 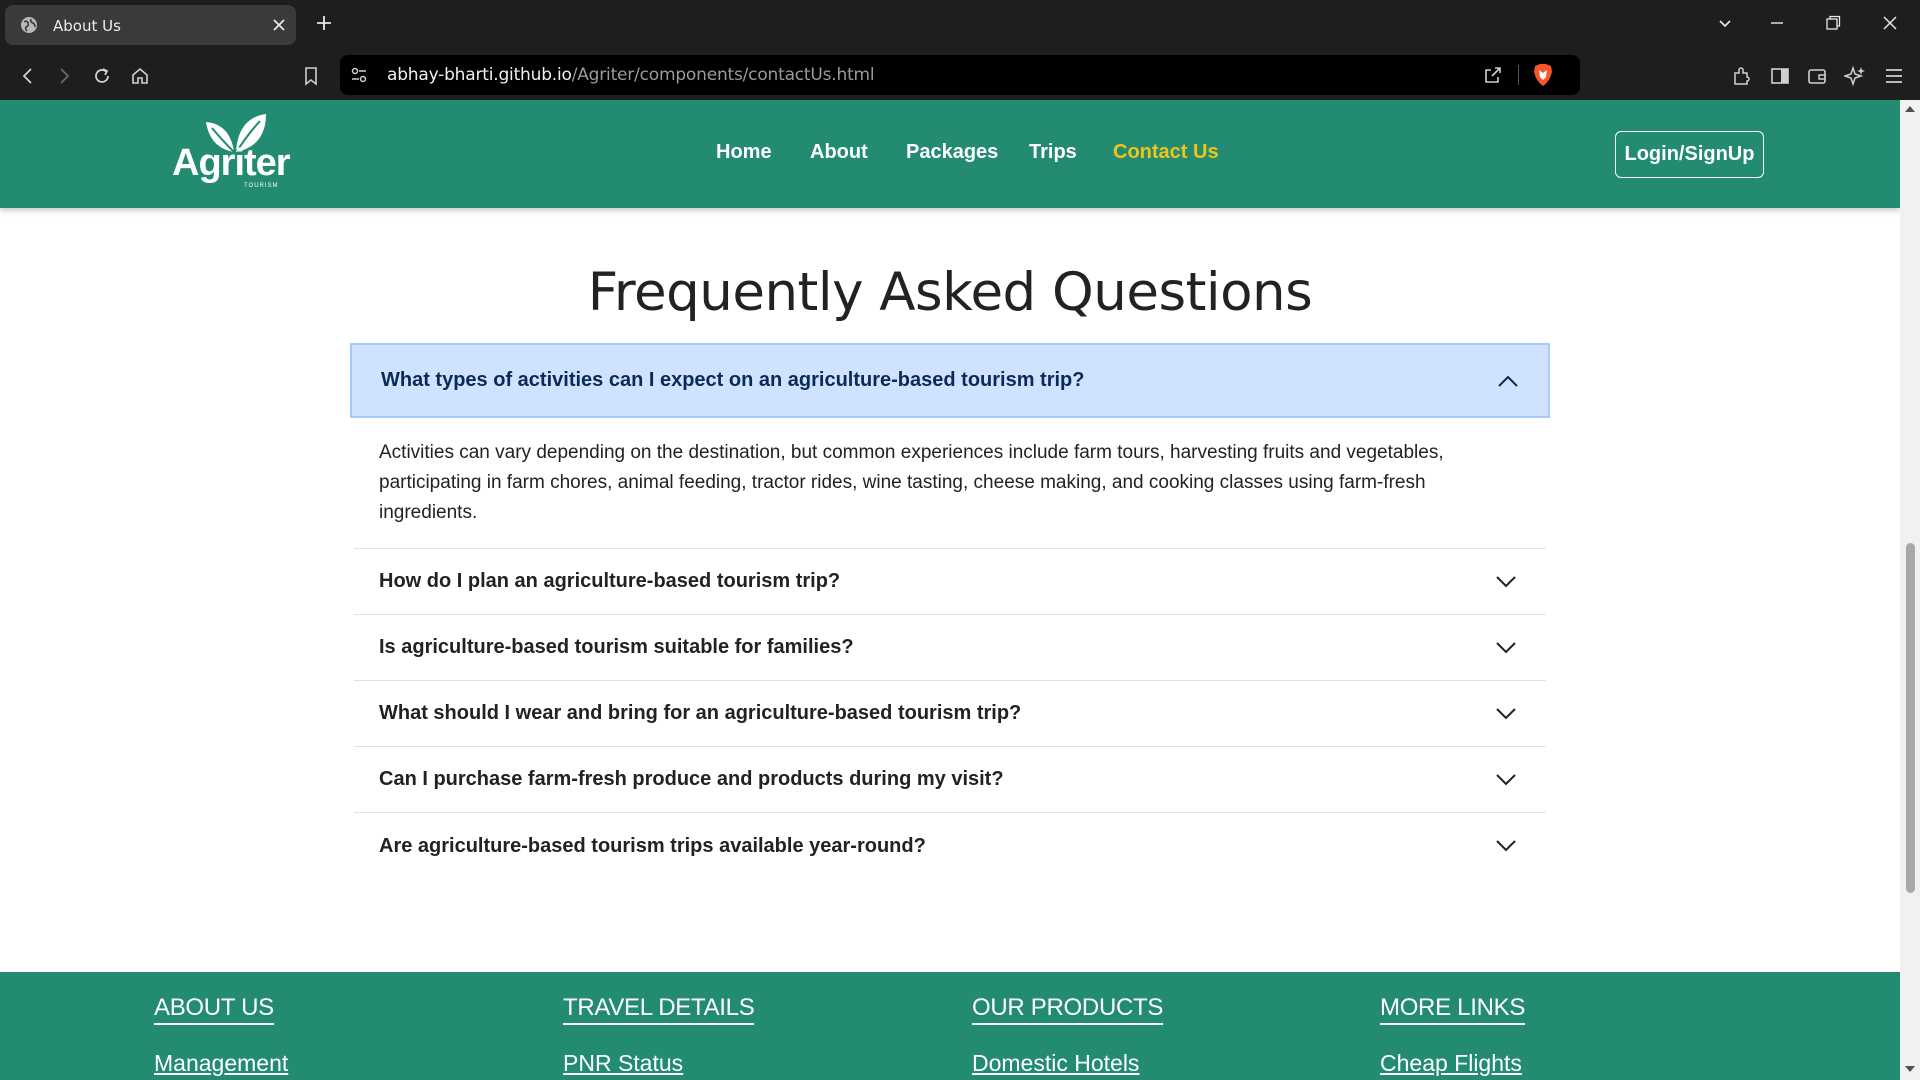 I want to click on tab-title: About Us, so click(x=87, y=26).